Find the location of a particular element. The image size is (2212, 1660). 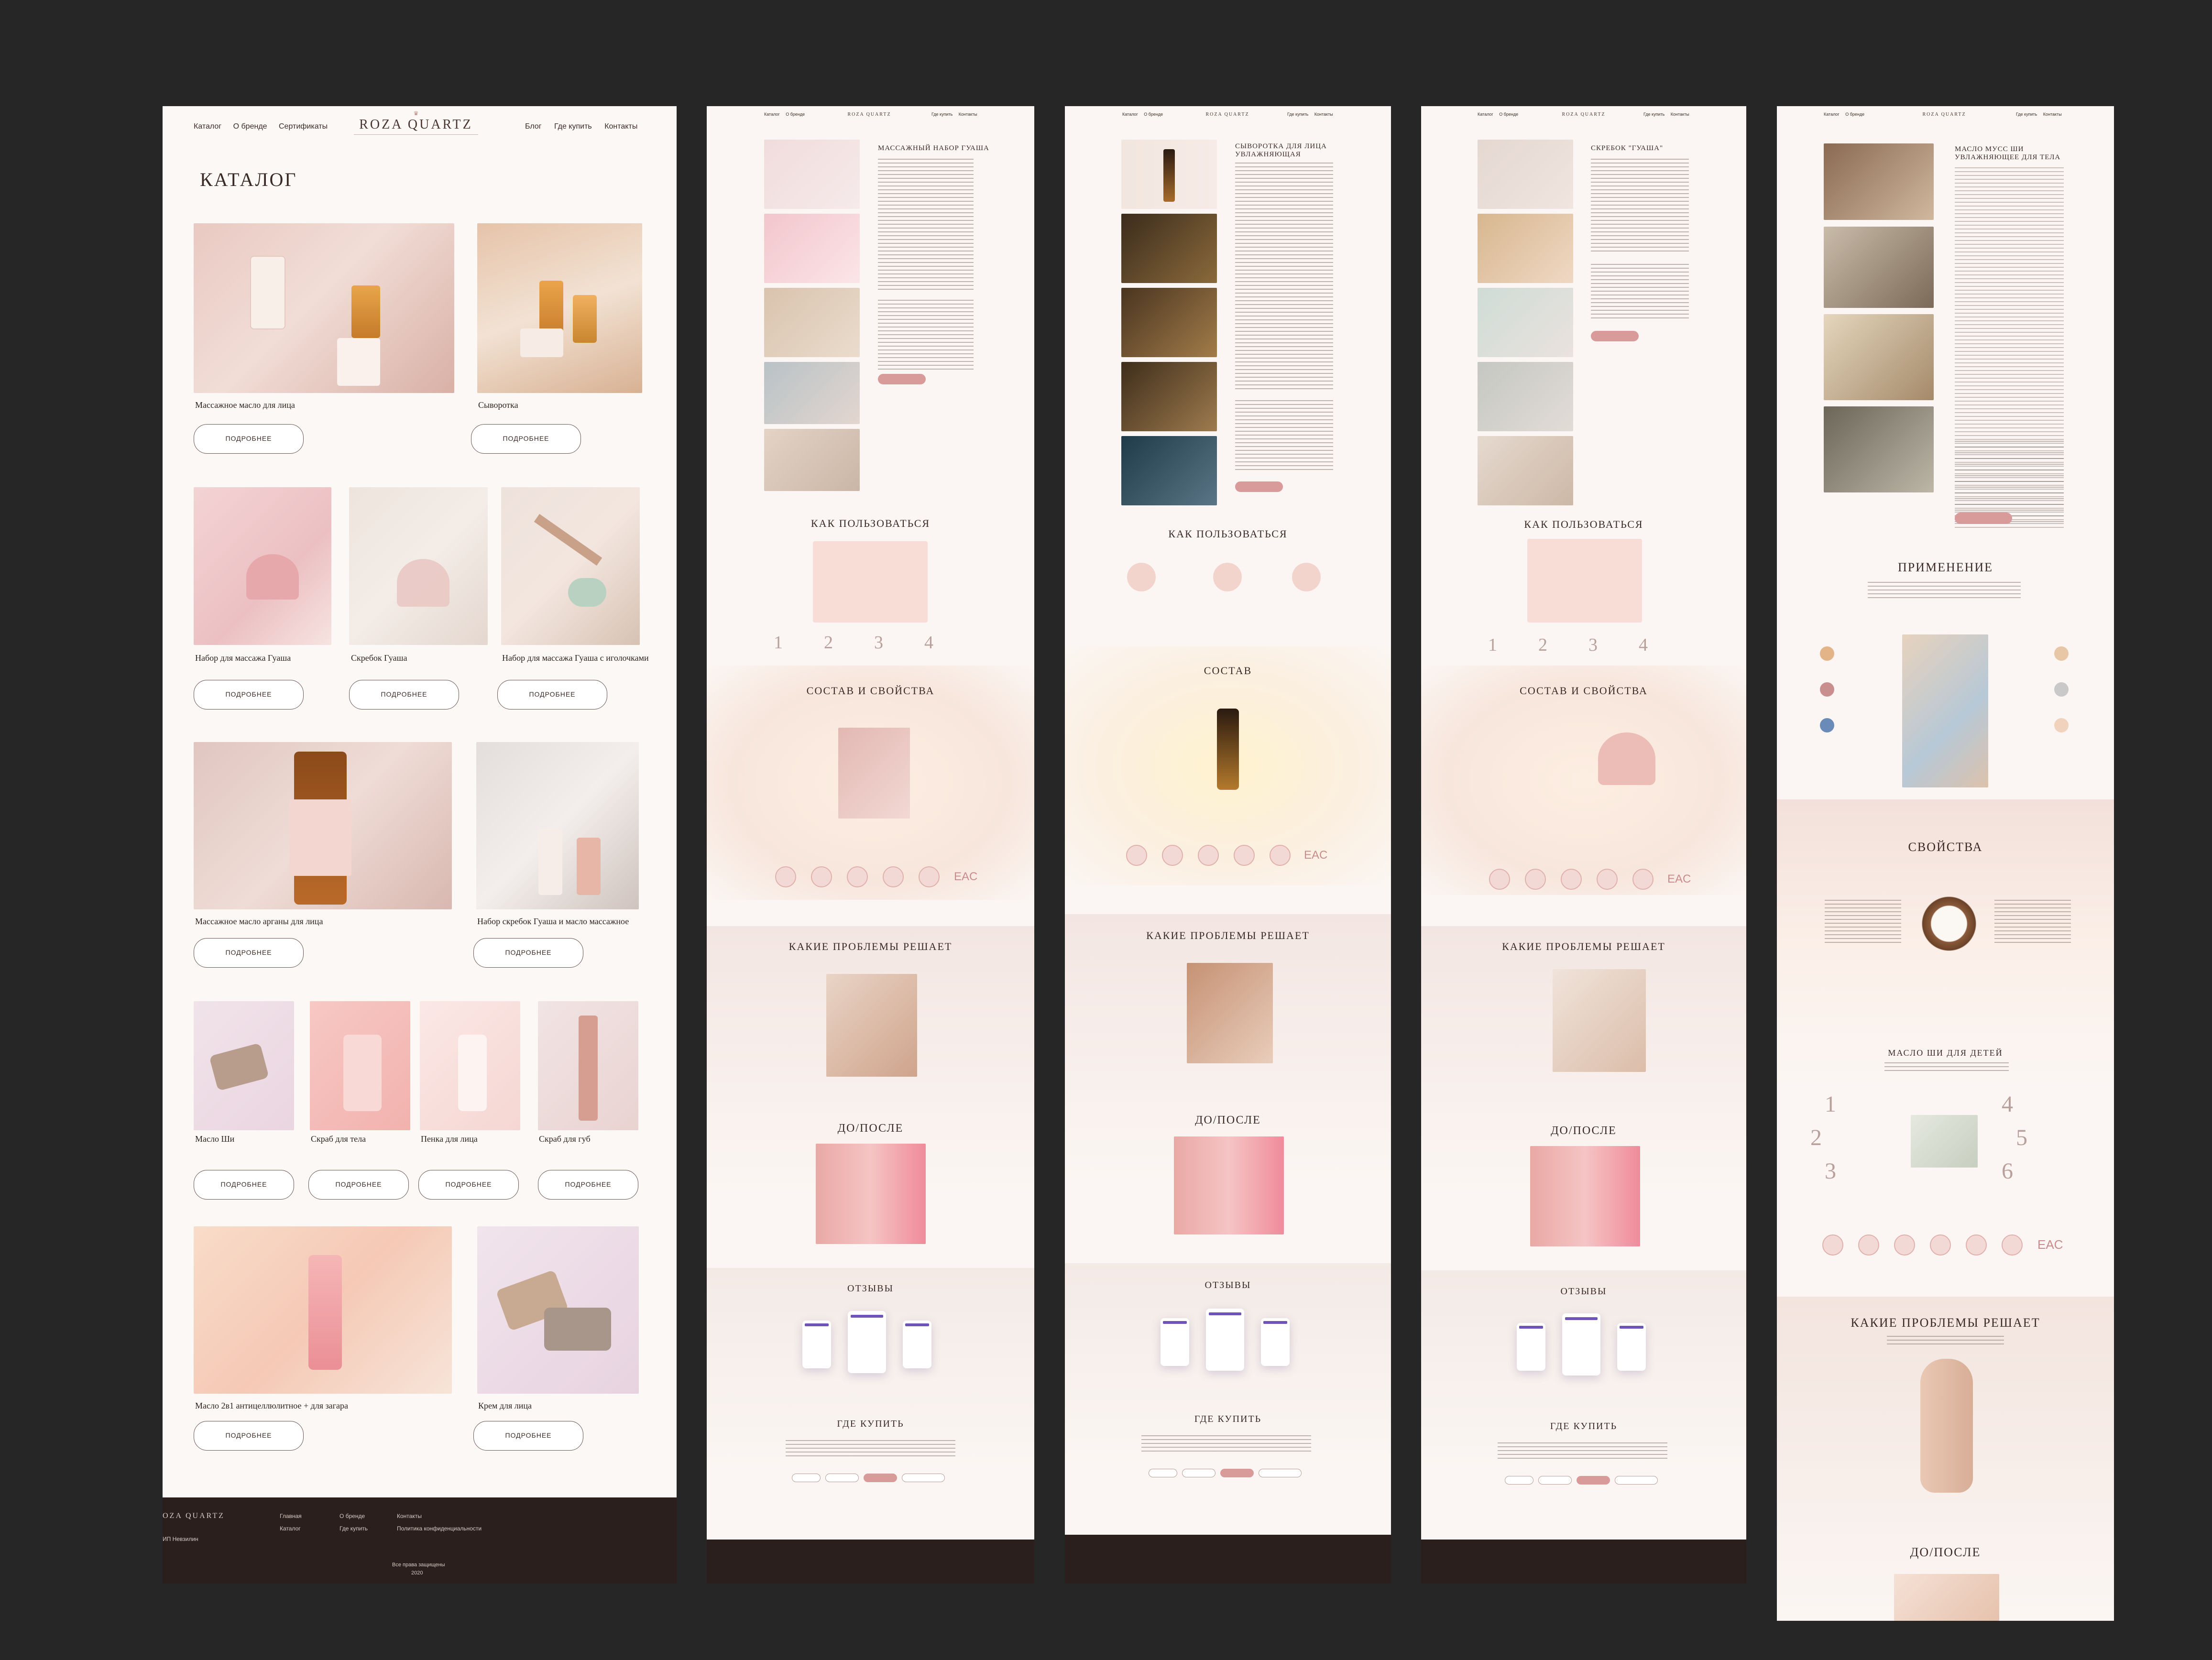

product-image-gua-sha-scraper is located at coordinates (418, 566).